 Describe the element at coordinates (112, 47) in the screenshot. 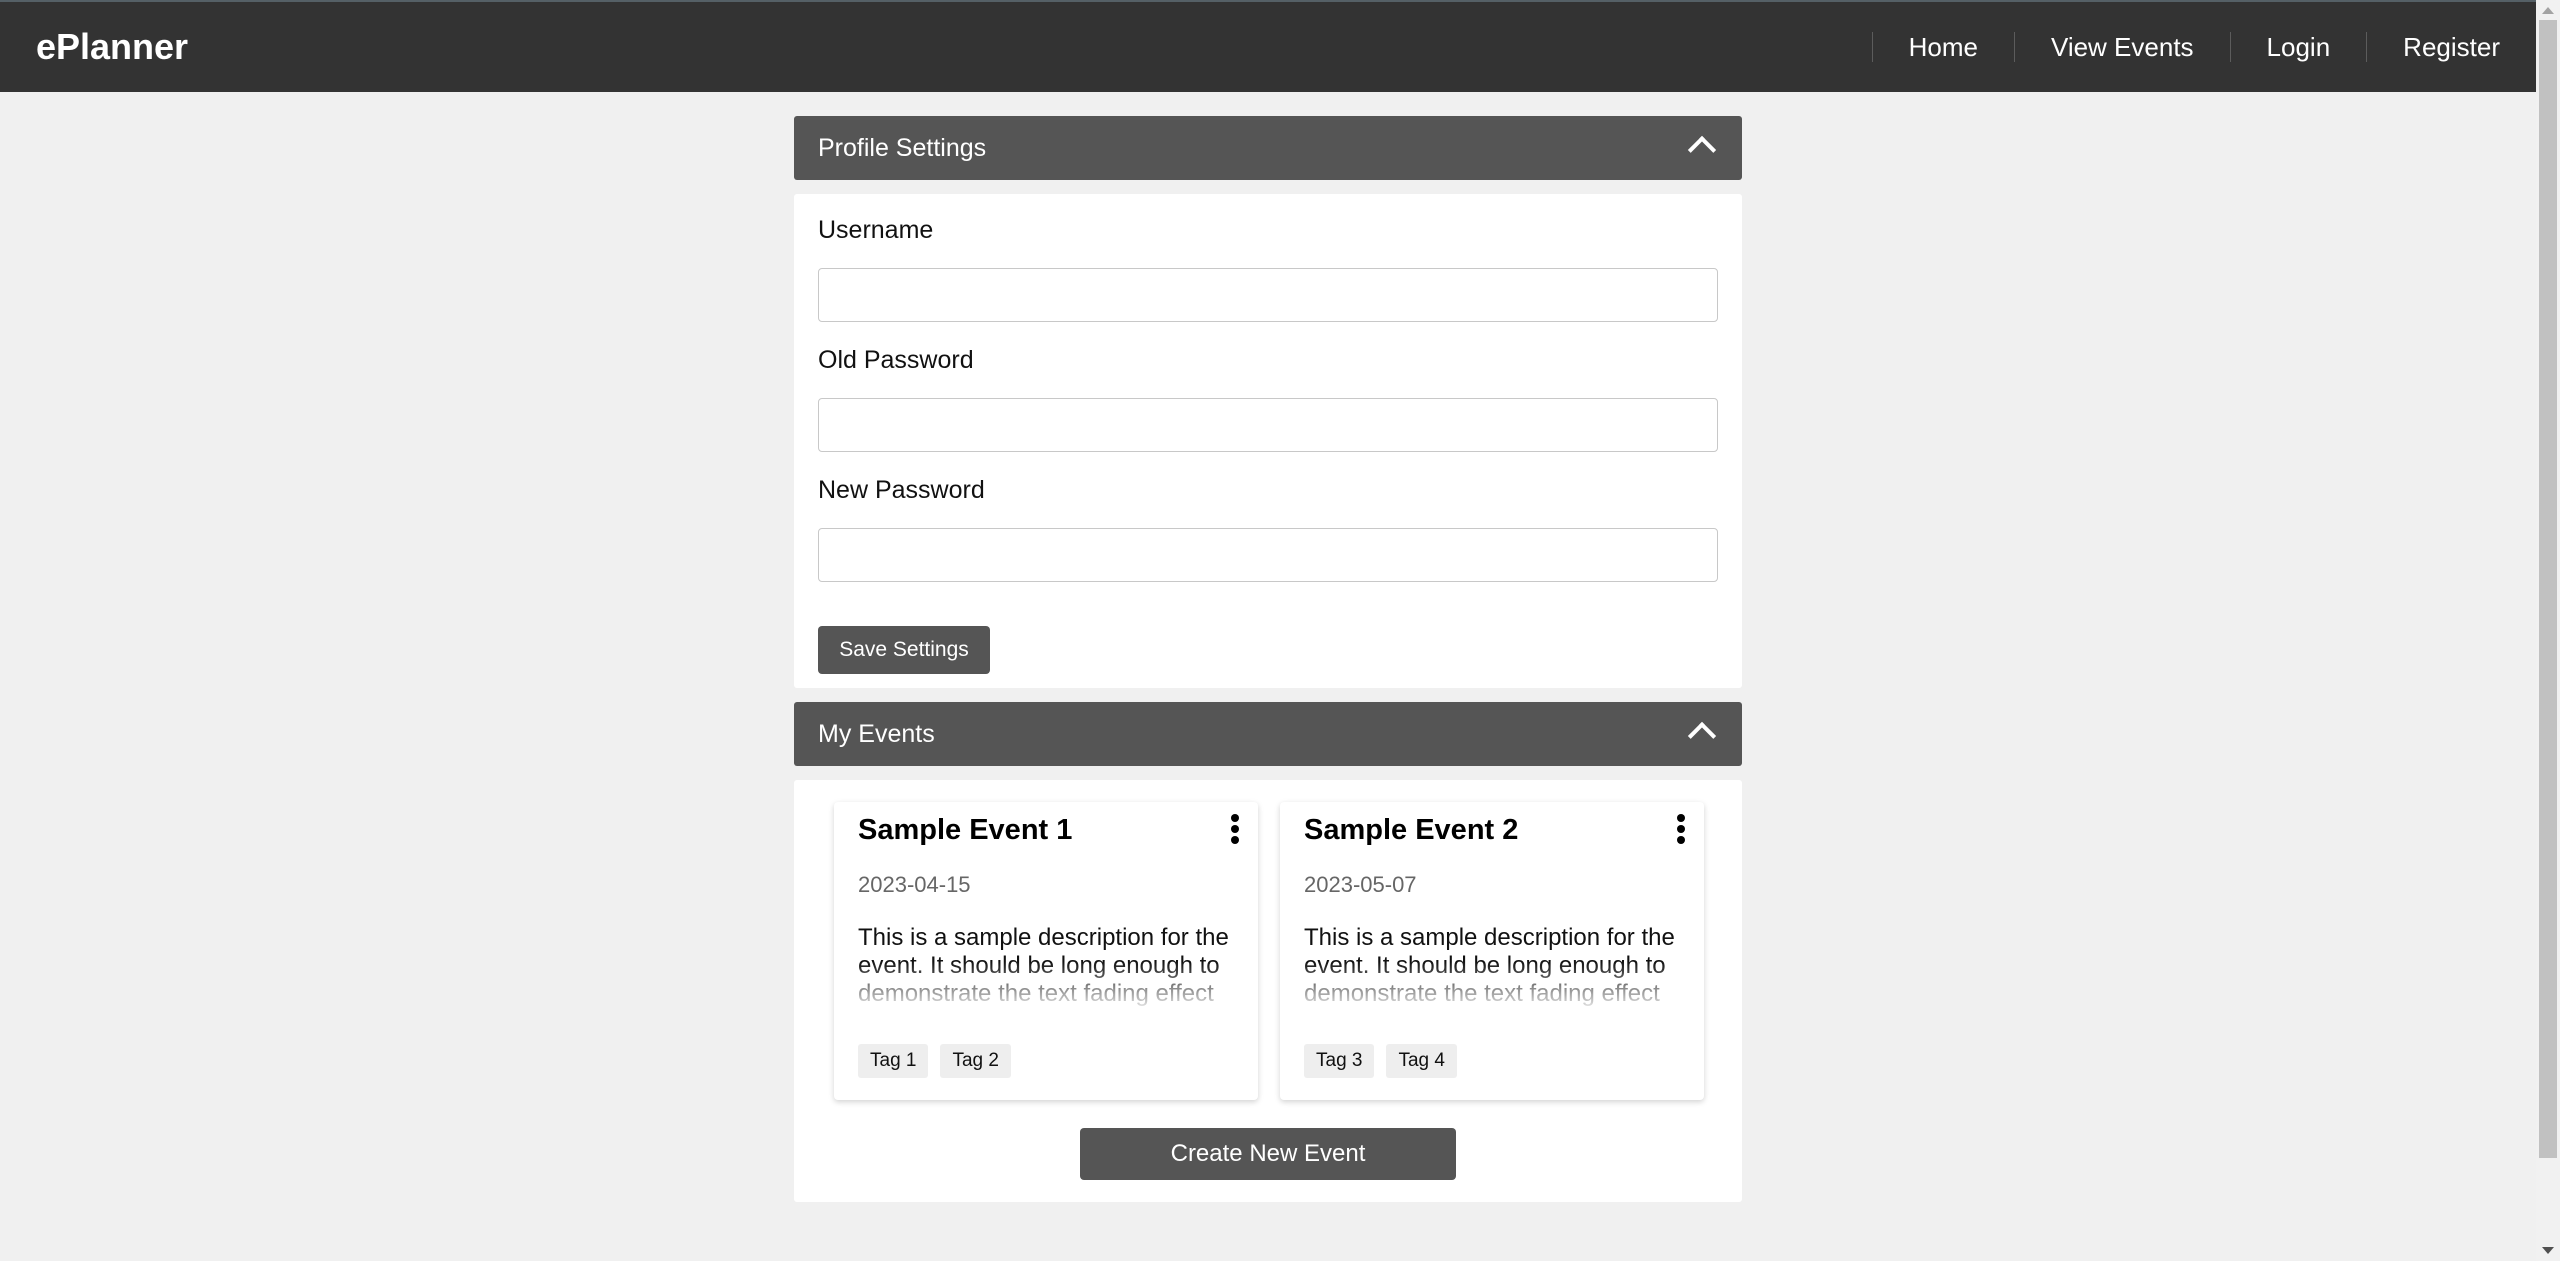

I see `brand-logo: ePlanner` at that location.